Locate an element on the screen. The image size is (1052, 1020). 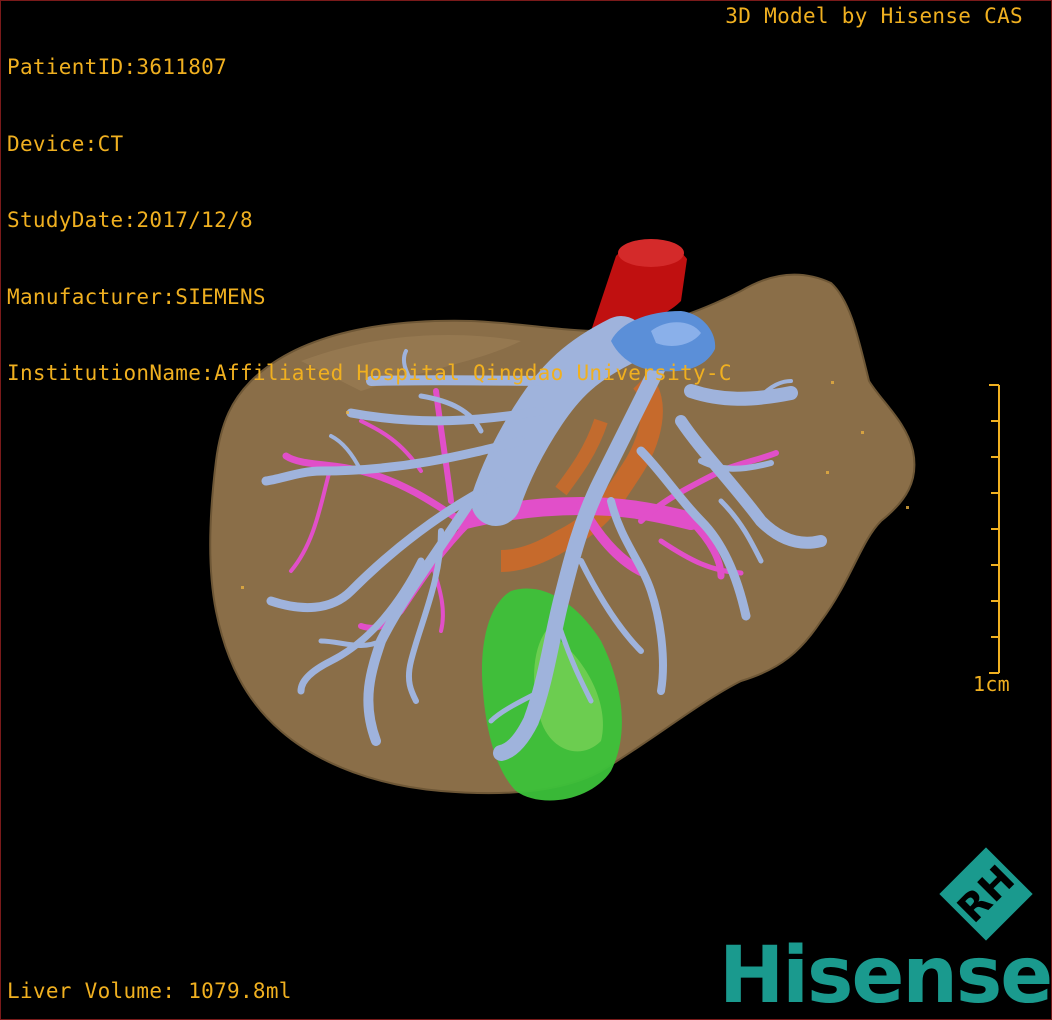
liver-volume: Liver Volume: 1079.8ml is located at coordinates (149, 991).